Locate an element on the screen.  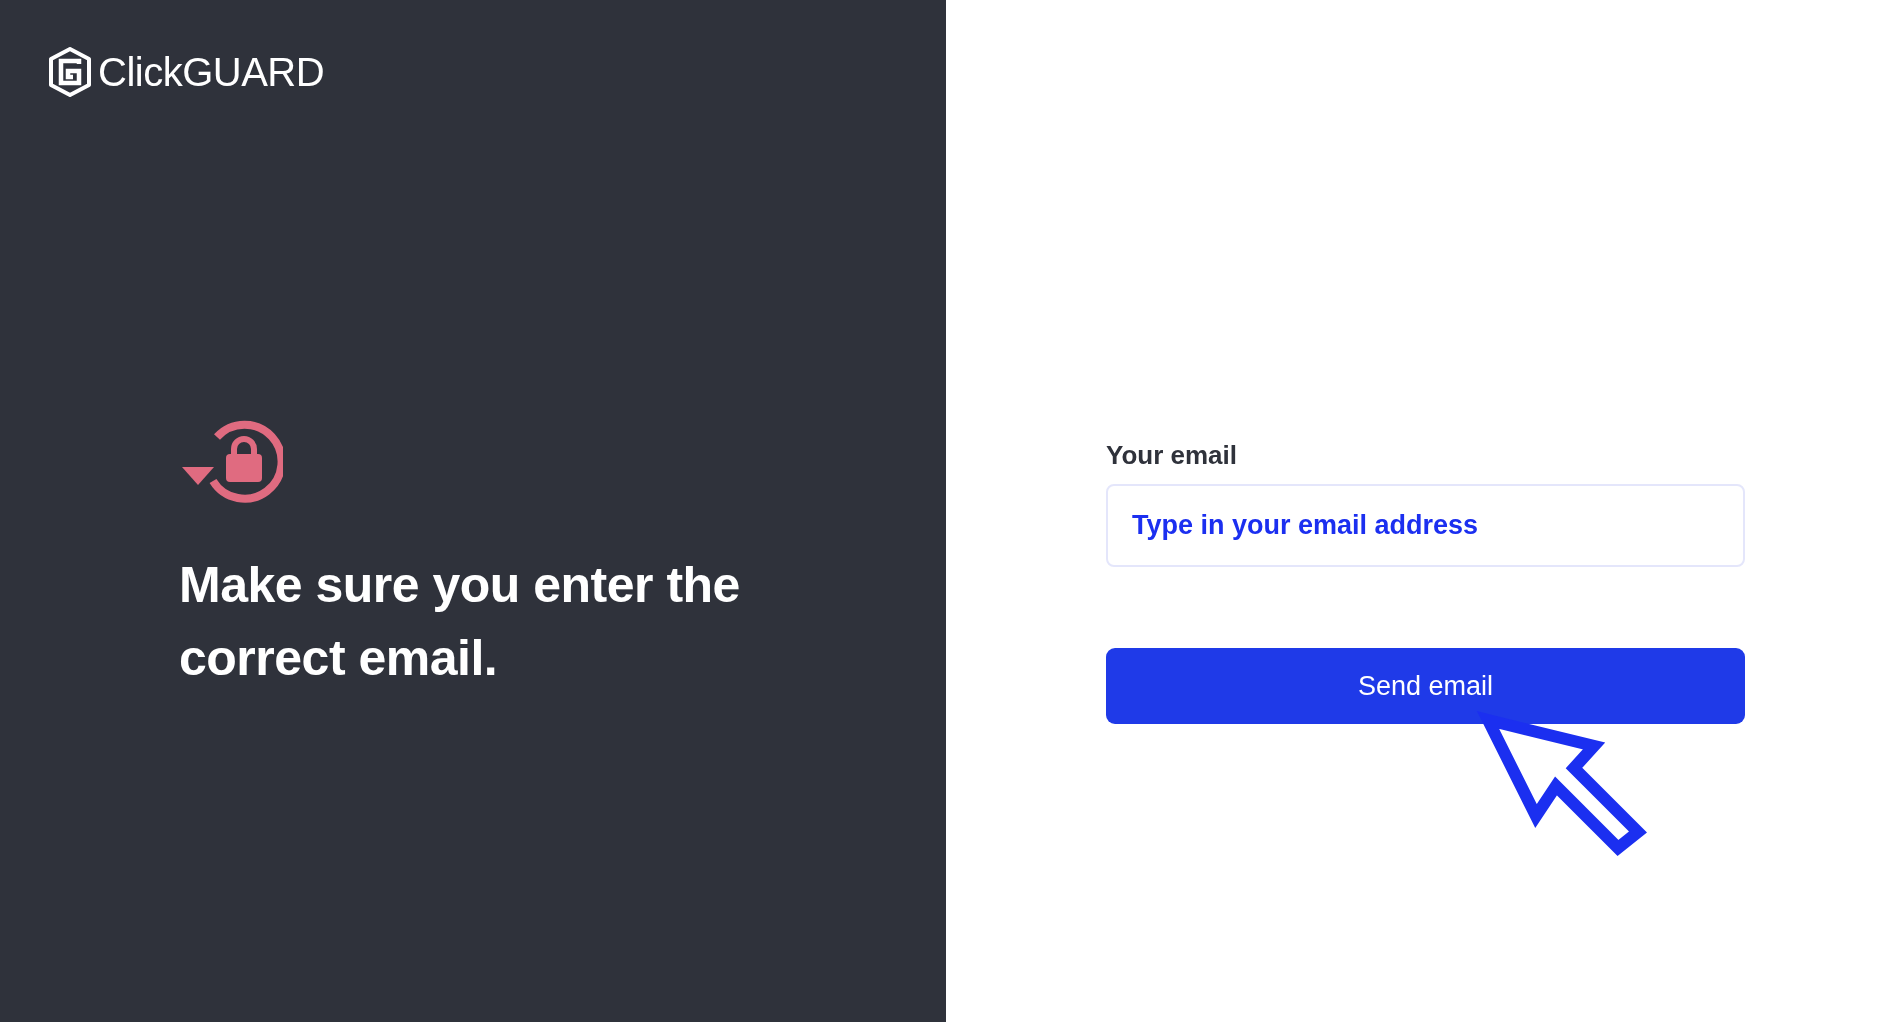
brand-logo-text: ClickGUARD is located at coordinates (211, 72).